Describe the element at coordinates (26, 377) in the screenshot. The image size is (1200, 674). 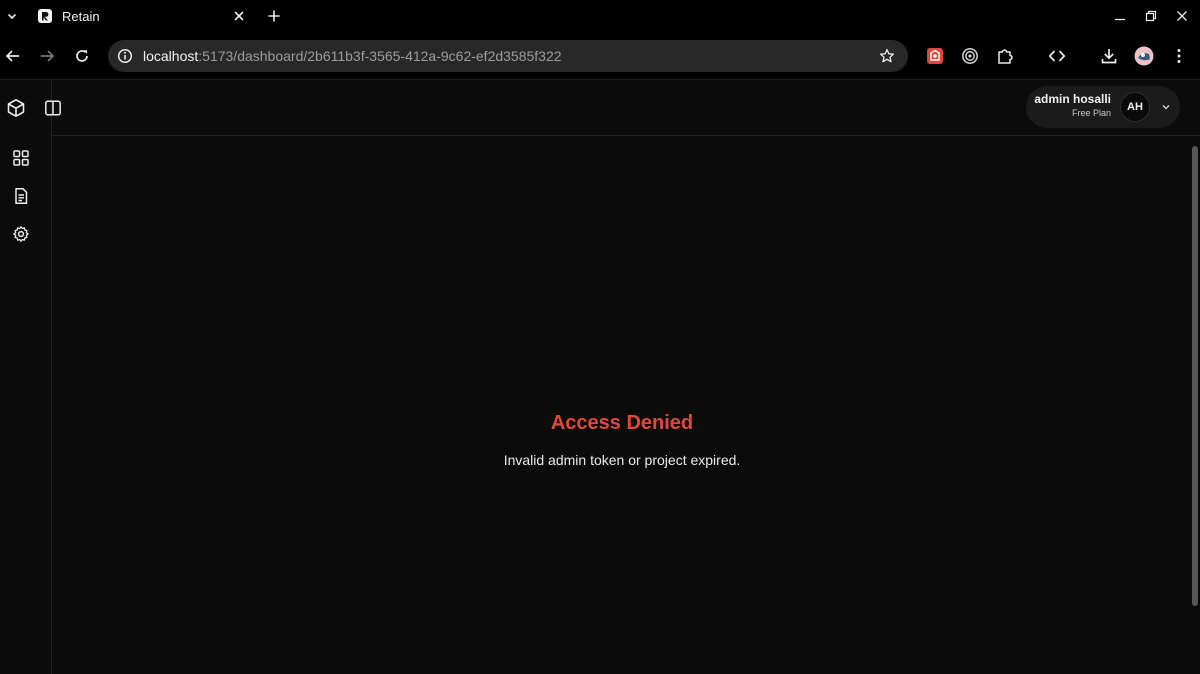
I see `app-sidebar` at that location.